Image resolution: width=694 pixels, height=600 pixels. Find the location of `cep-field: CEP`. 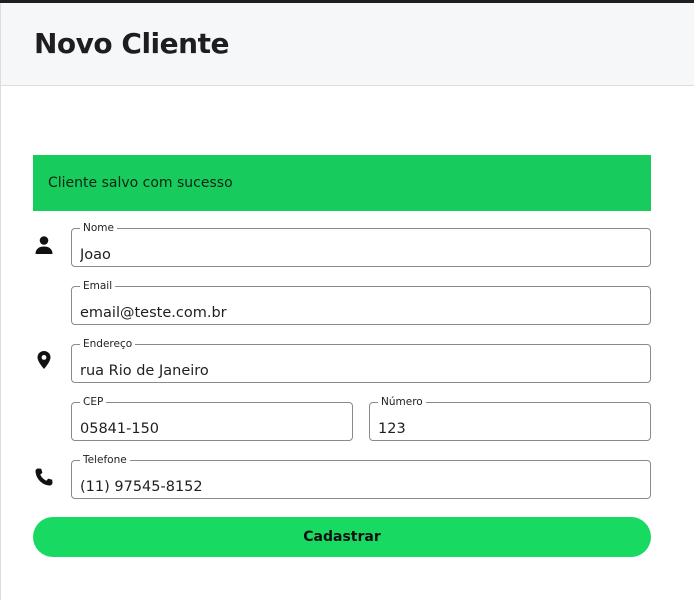

cep-field: CEP is located at coordinates (212, 418).